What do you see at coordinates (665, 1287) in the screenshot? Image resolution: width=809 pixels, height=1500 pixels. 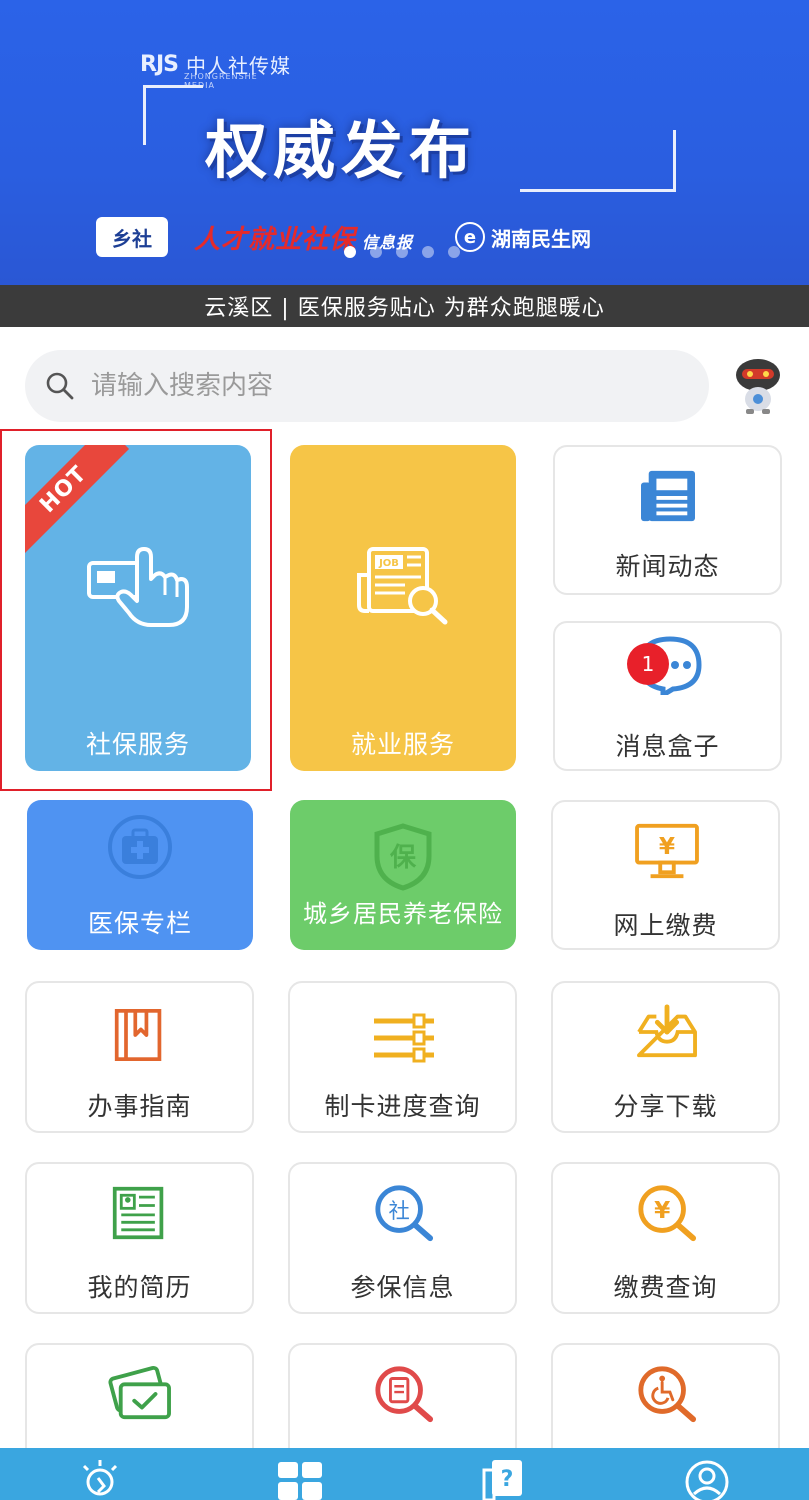 I see `tile-label: 缴费查询` at bounding box center [665, 1287].